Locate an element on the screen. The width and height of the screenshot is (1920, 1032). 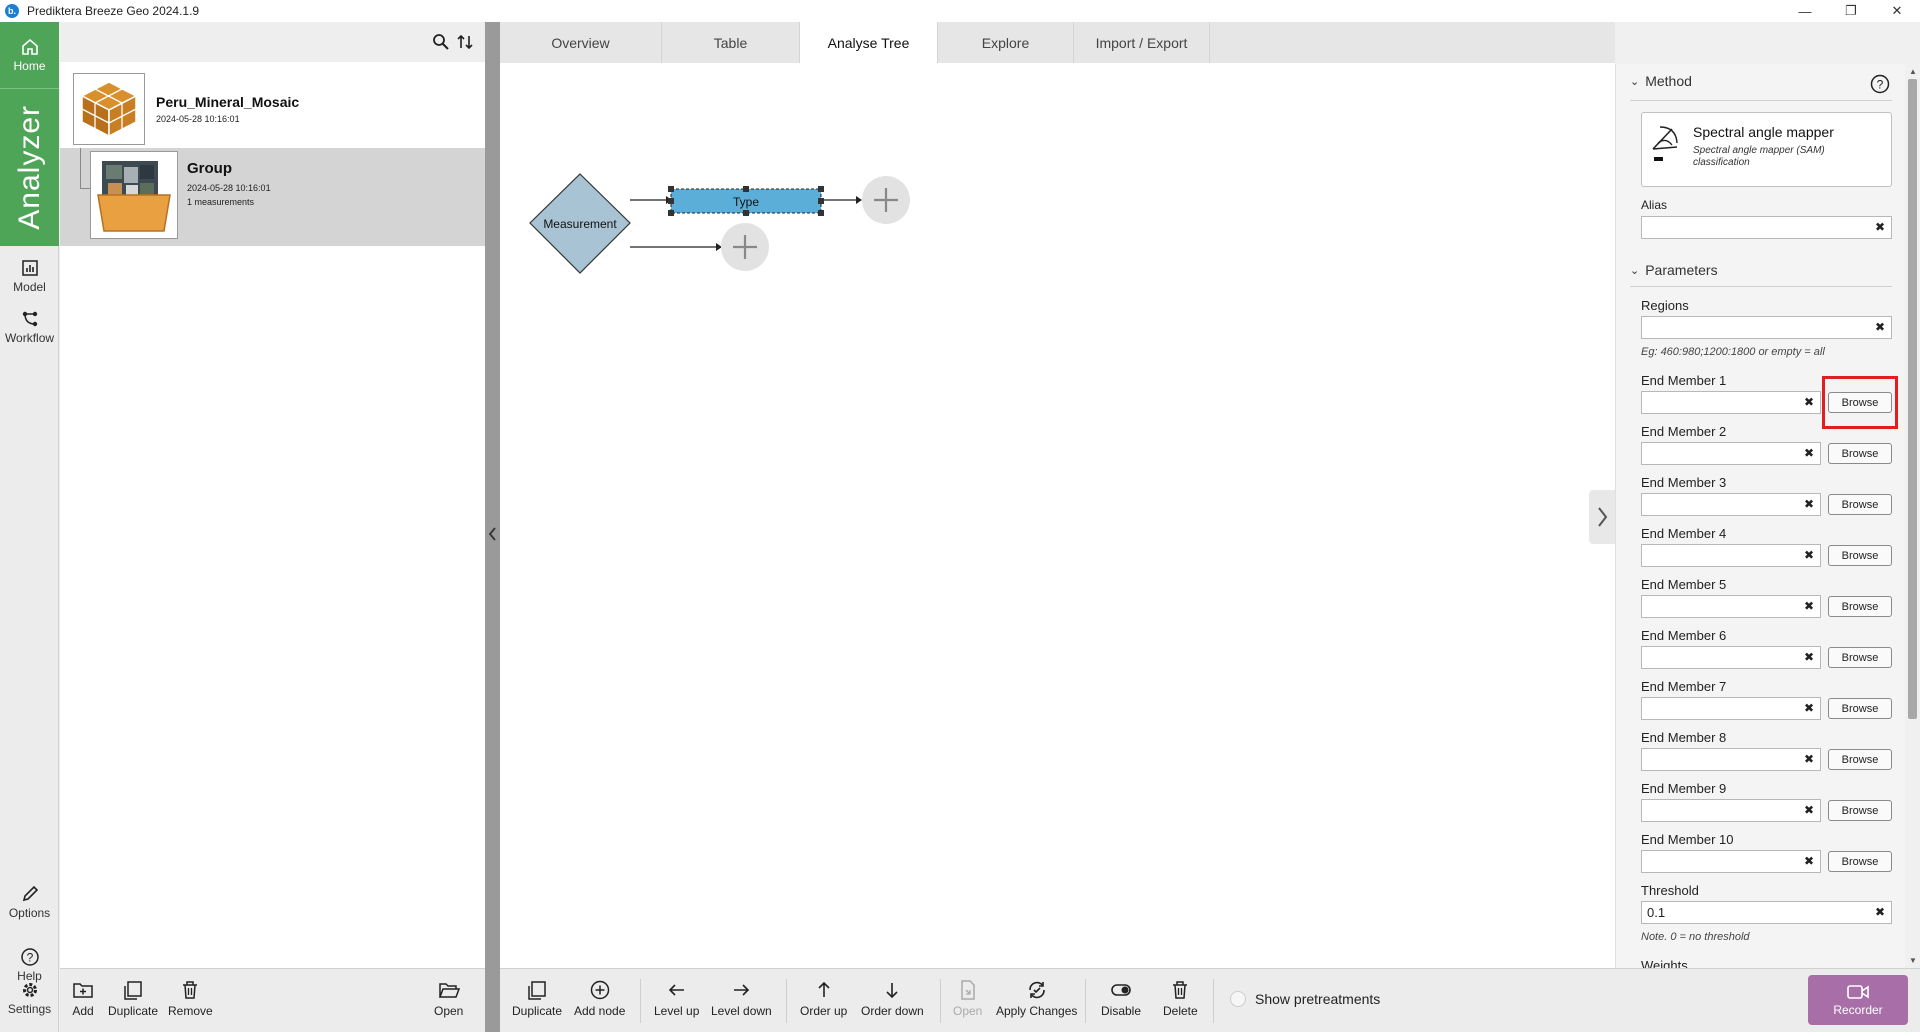
tab-overview: Overview is located at coordinates (581, 42).